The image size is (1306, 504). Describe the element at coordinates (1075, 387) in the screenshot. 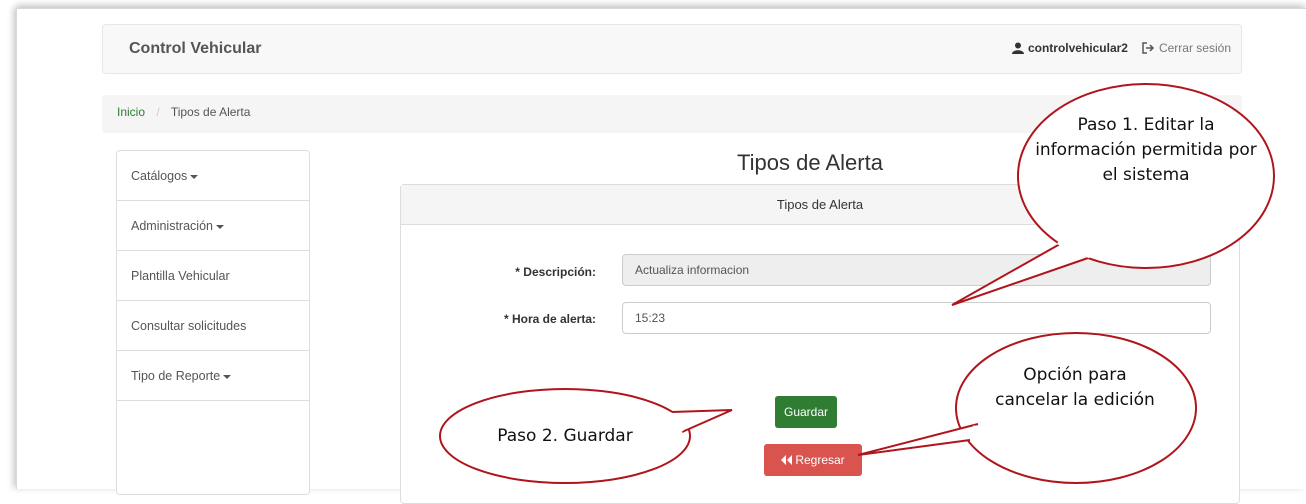

I see `callout-cancel-text: Opción para cancelar la edición` at that location.